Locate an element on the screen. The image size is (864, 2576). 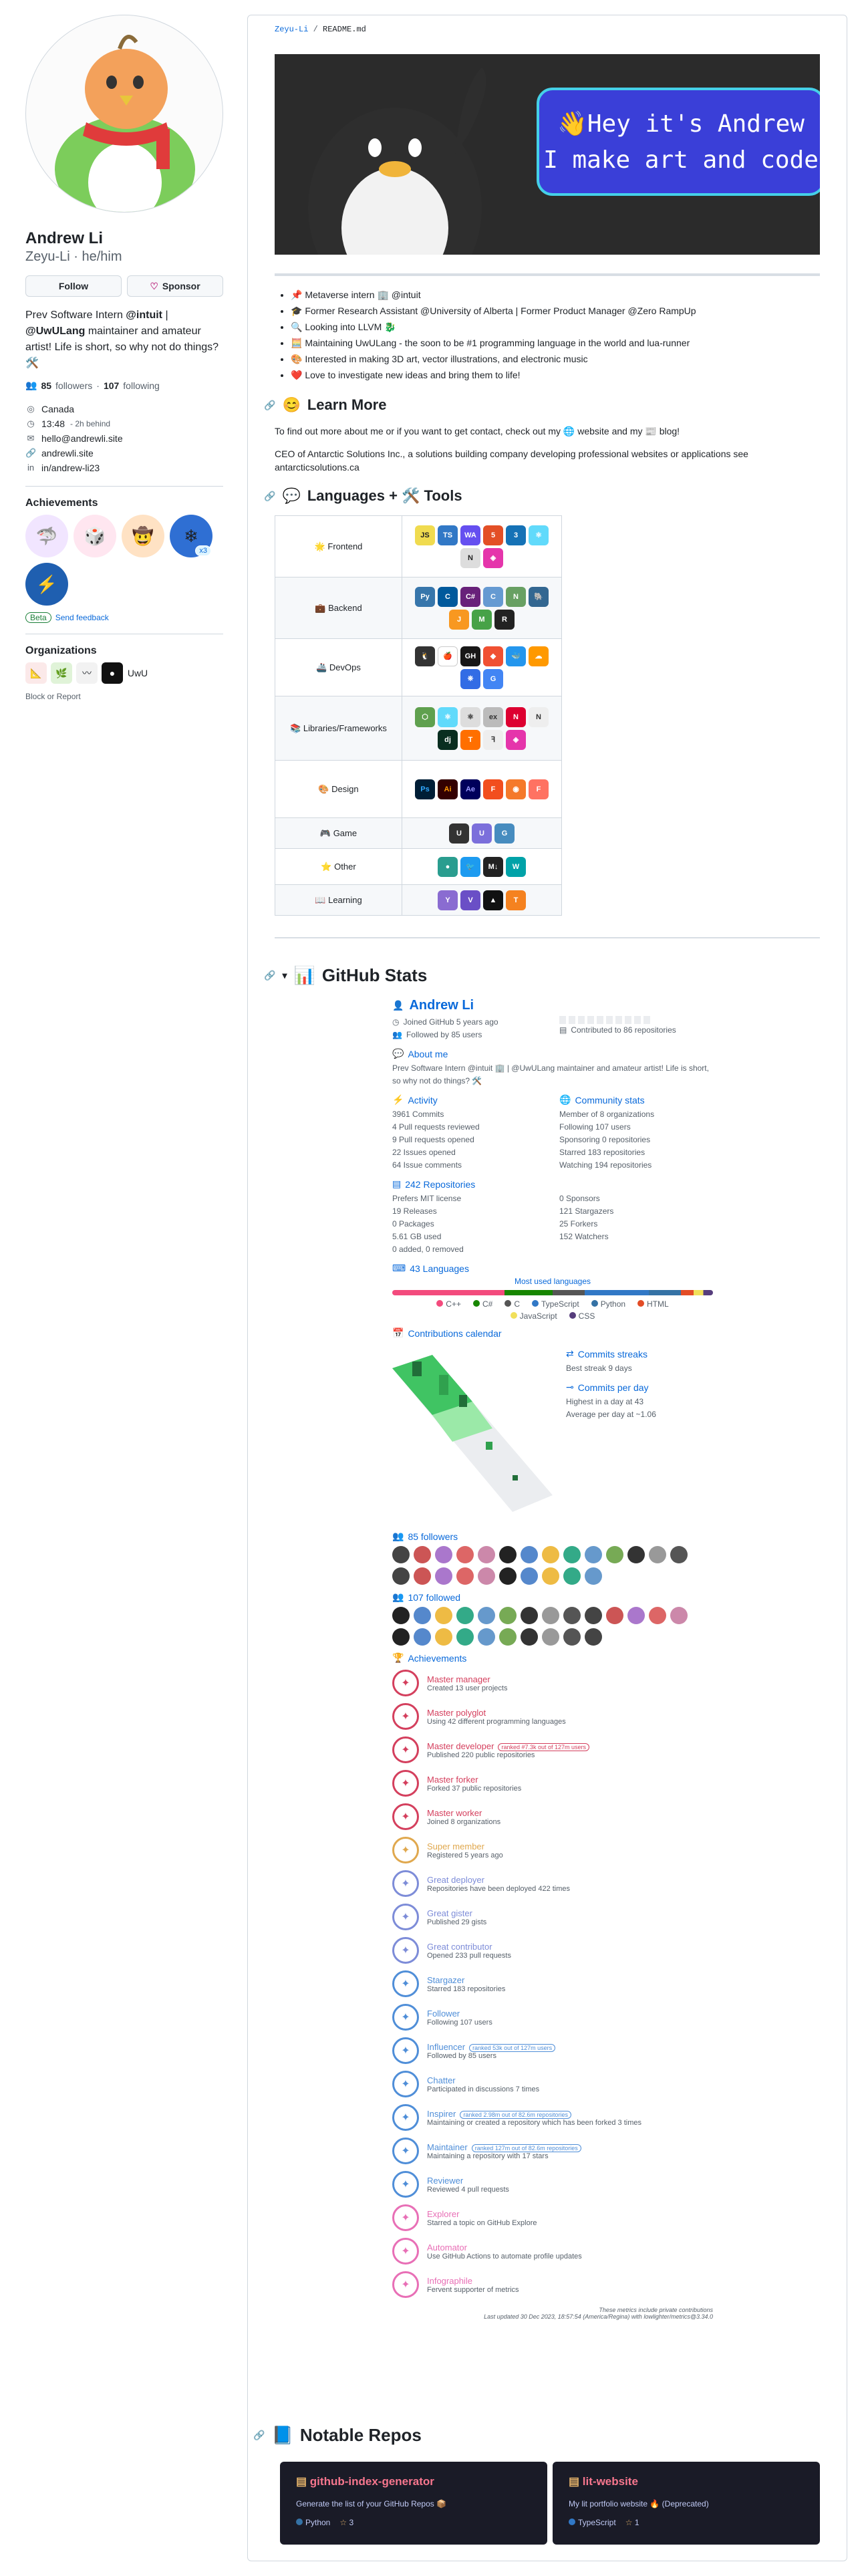
following-label: following is located at coordinates (141, 386).